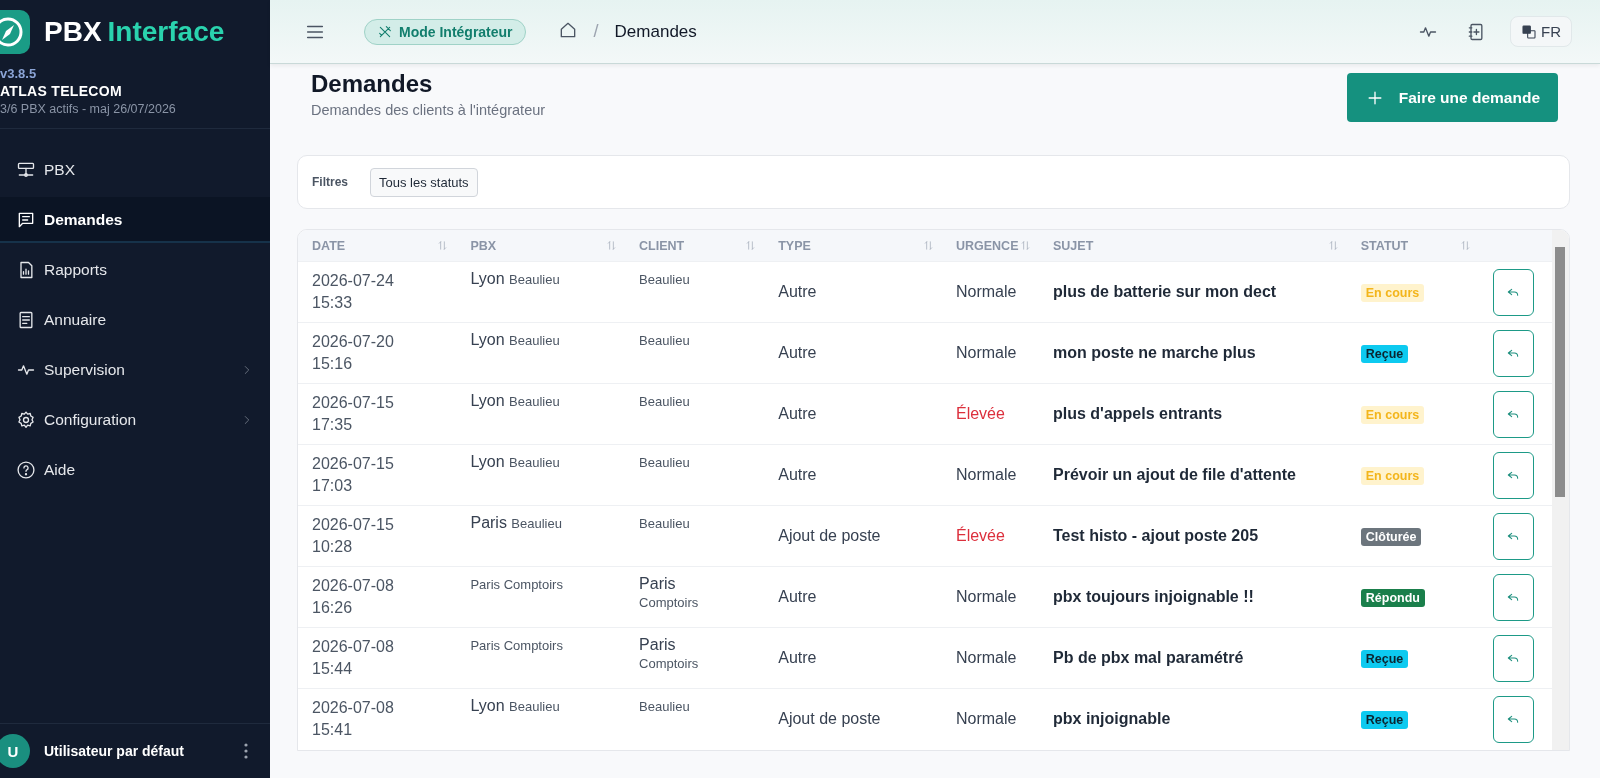 The image size is (1600, 778). Describe the element at coordinates (424, 182) in the screenshot. I see `status-filter: Tous les statuts` at that location.